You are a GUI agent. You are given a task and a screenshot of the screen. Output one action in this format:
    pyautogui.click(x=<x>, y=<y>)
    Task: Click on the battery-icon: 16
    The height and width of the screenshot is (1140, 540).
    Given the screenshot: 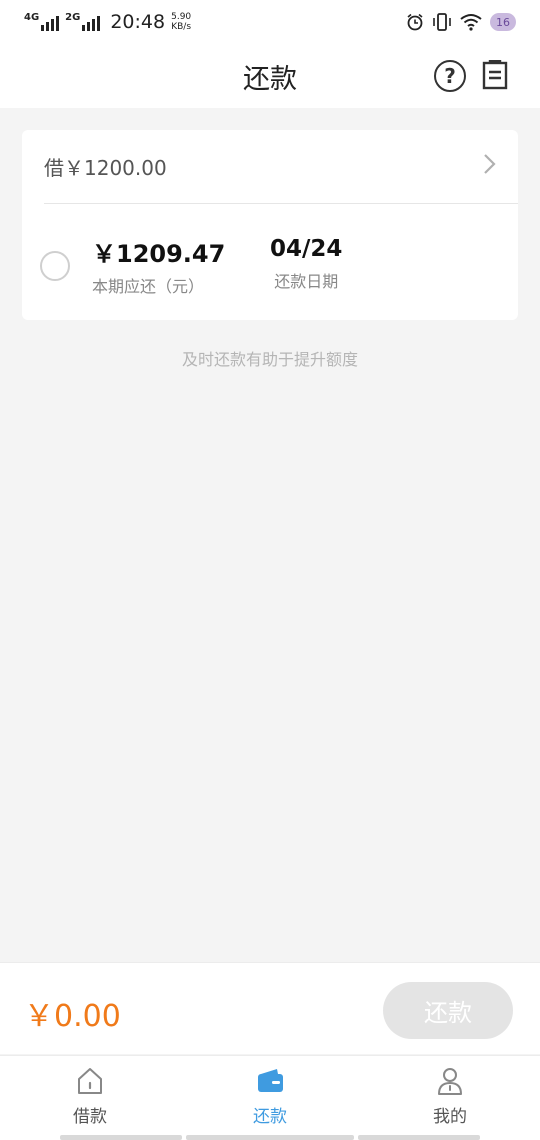 What is the action you would take?
    pyautogui.click(x=503, y=22)
    